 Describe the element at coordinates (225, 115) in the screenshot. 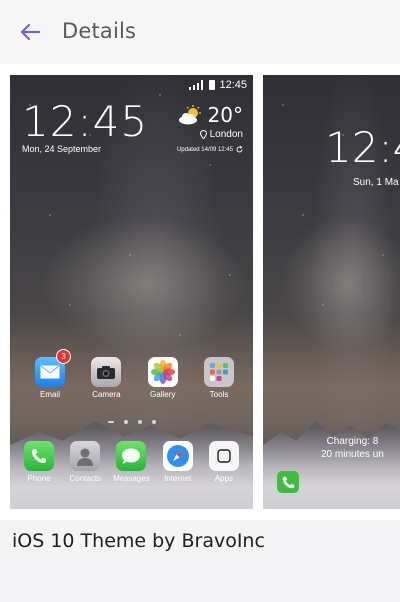

I see `weather-temp: 20°` at that location.